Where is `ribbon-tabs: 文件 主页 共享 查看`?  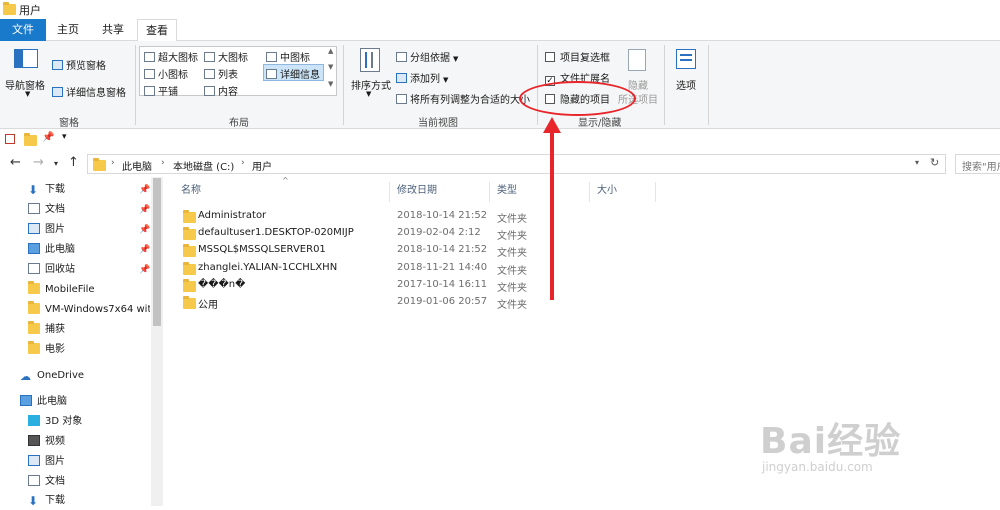 ribbon-tabs: 文件 主页 共享 查看 is located at coordinates (500, 30).